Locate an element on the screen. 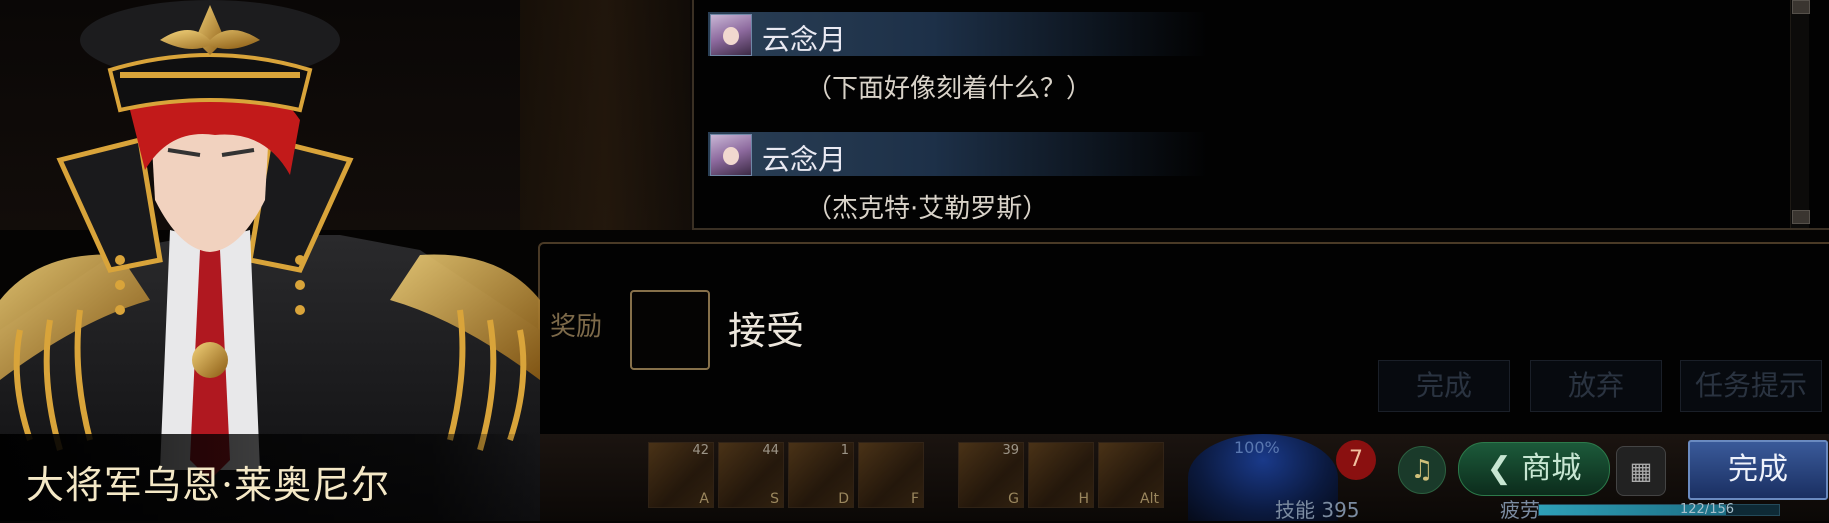  menu-grid-icon: ▦ is located at coordinates (1641, 471).